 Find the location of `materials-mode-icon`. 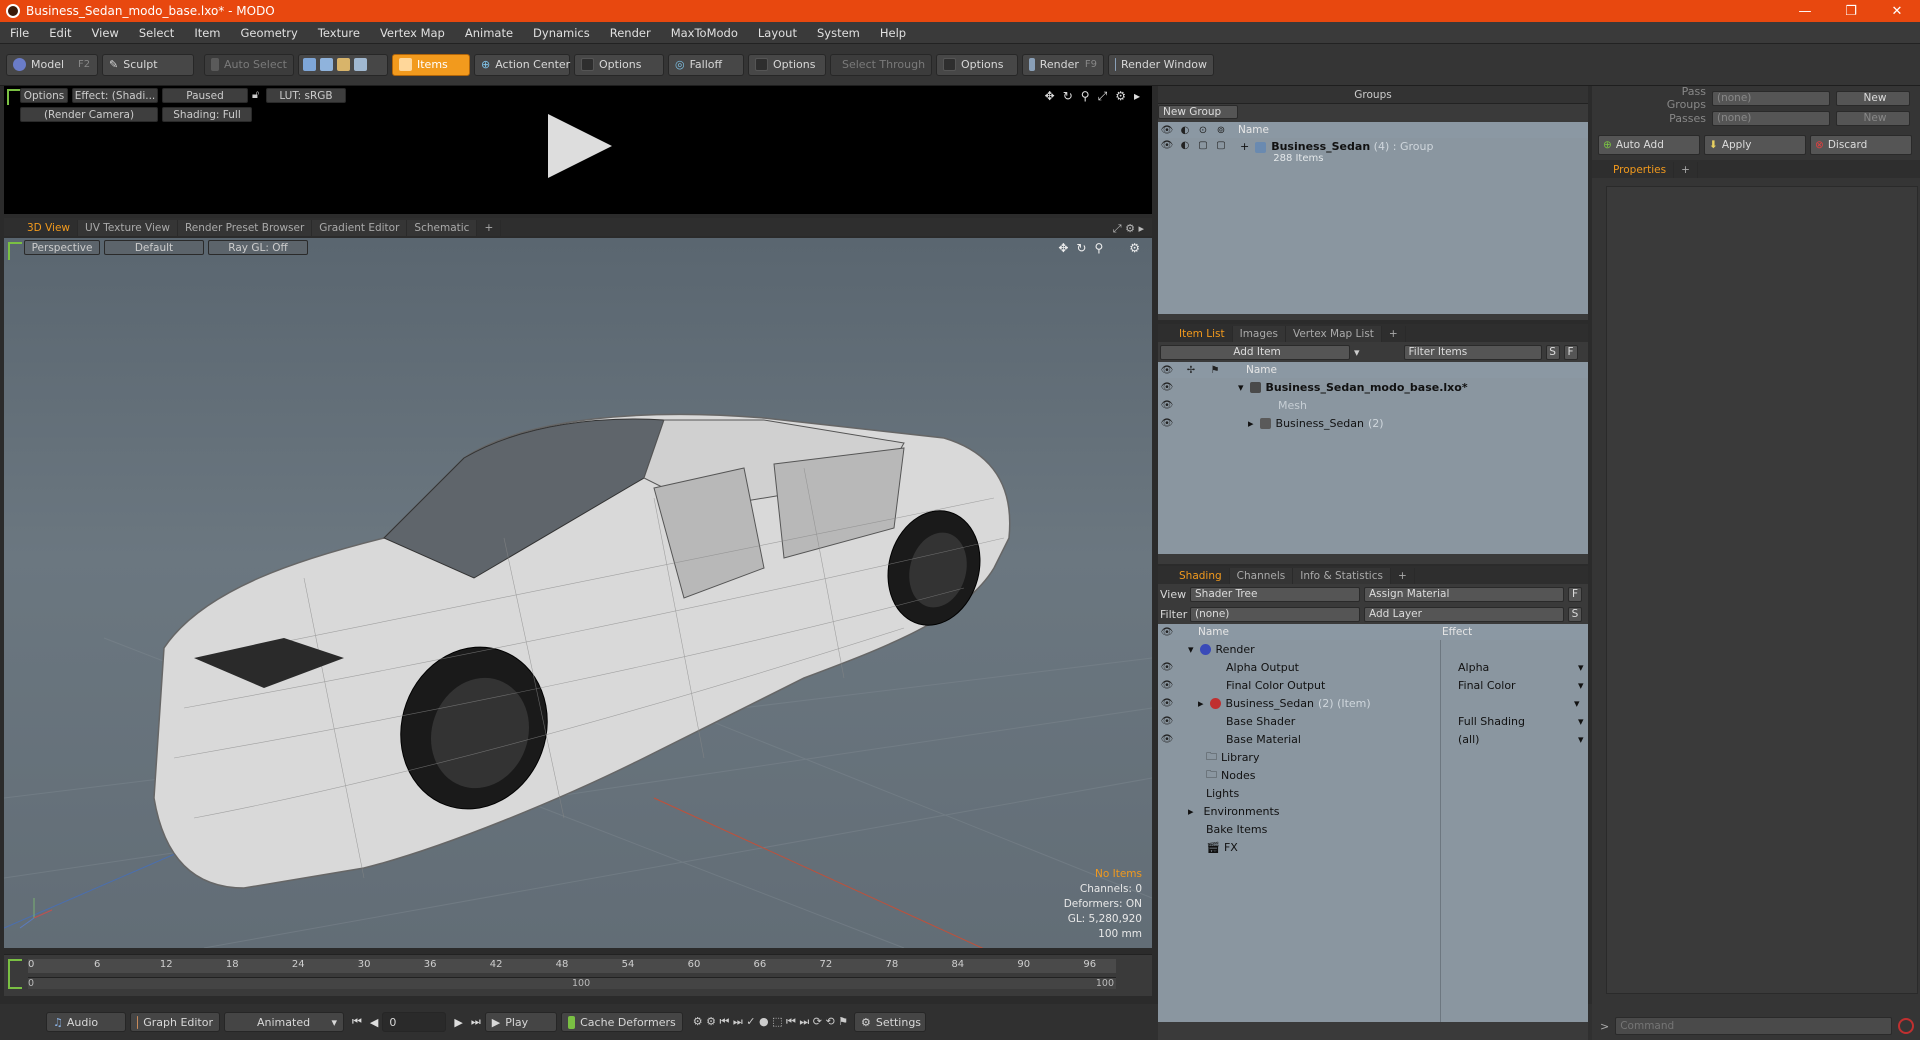

materials-mode-icon is located at coordinates (360, 64).